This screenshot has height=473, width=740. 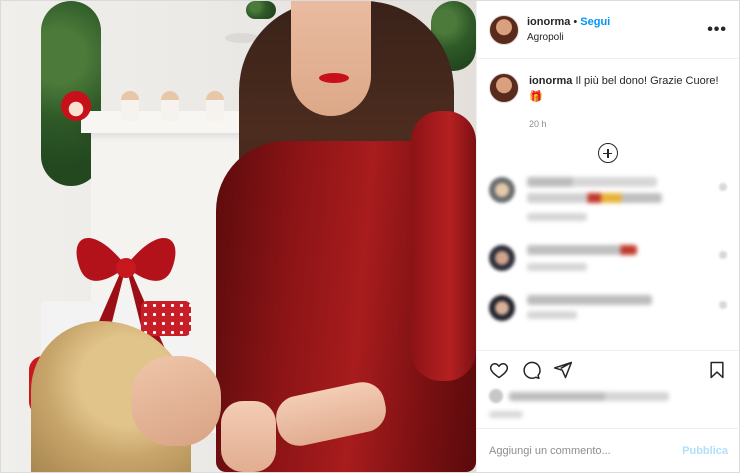 I want to click on blurred-likes, so click(x=589, y=396).